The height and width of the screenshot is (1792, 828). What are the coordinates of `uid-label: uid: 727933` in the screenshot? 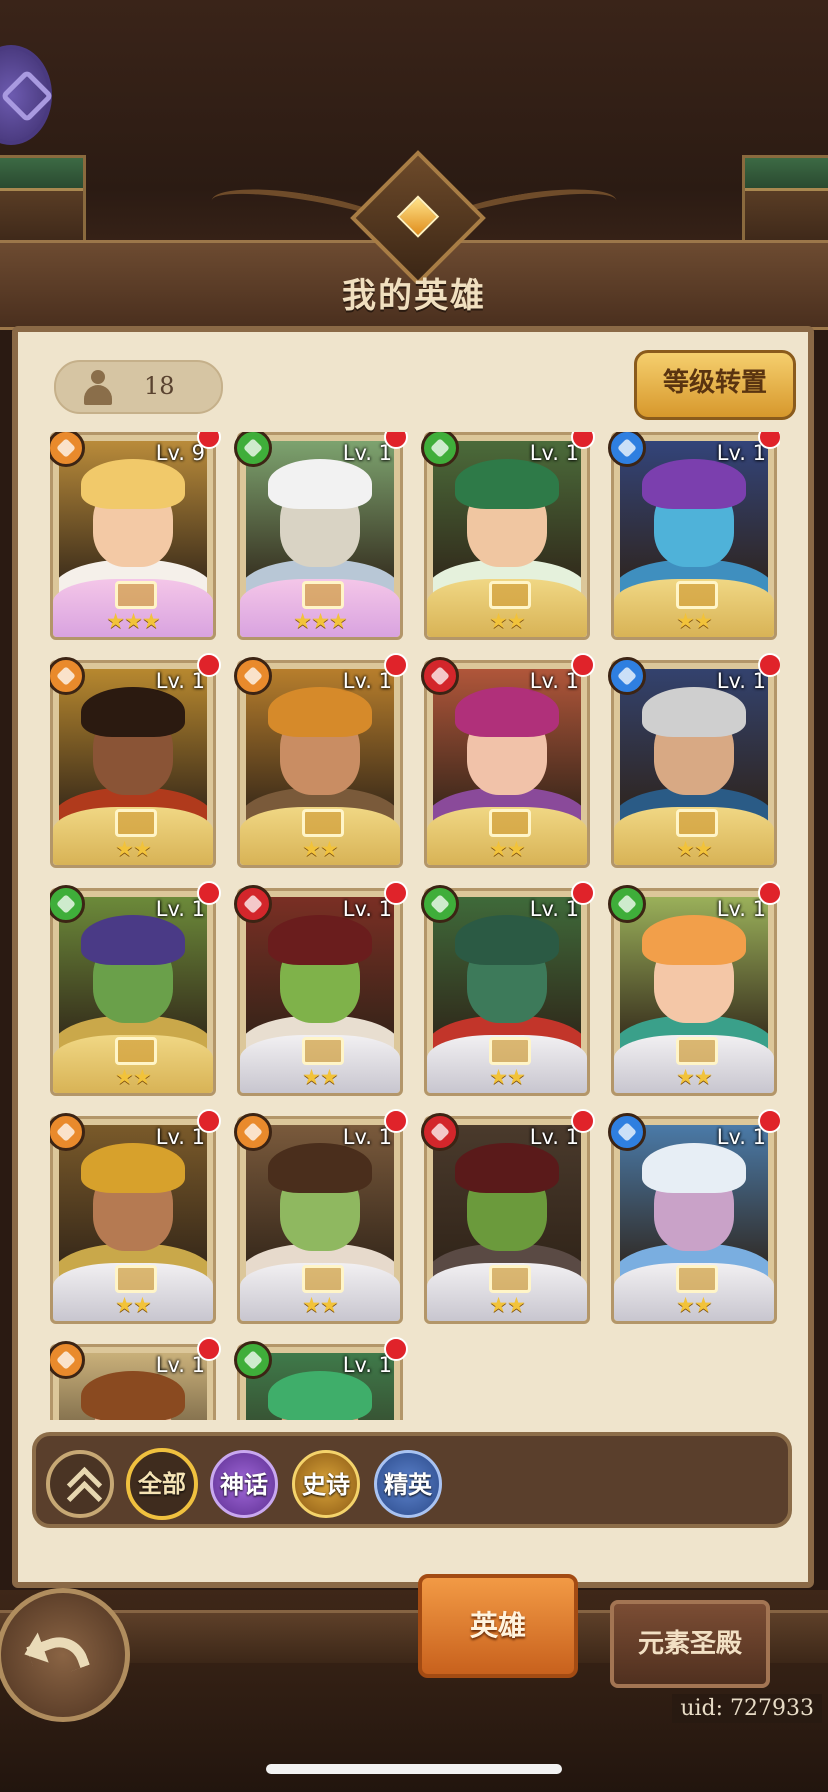 It's located at (747, 1708).